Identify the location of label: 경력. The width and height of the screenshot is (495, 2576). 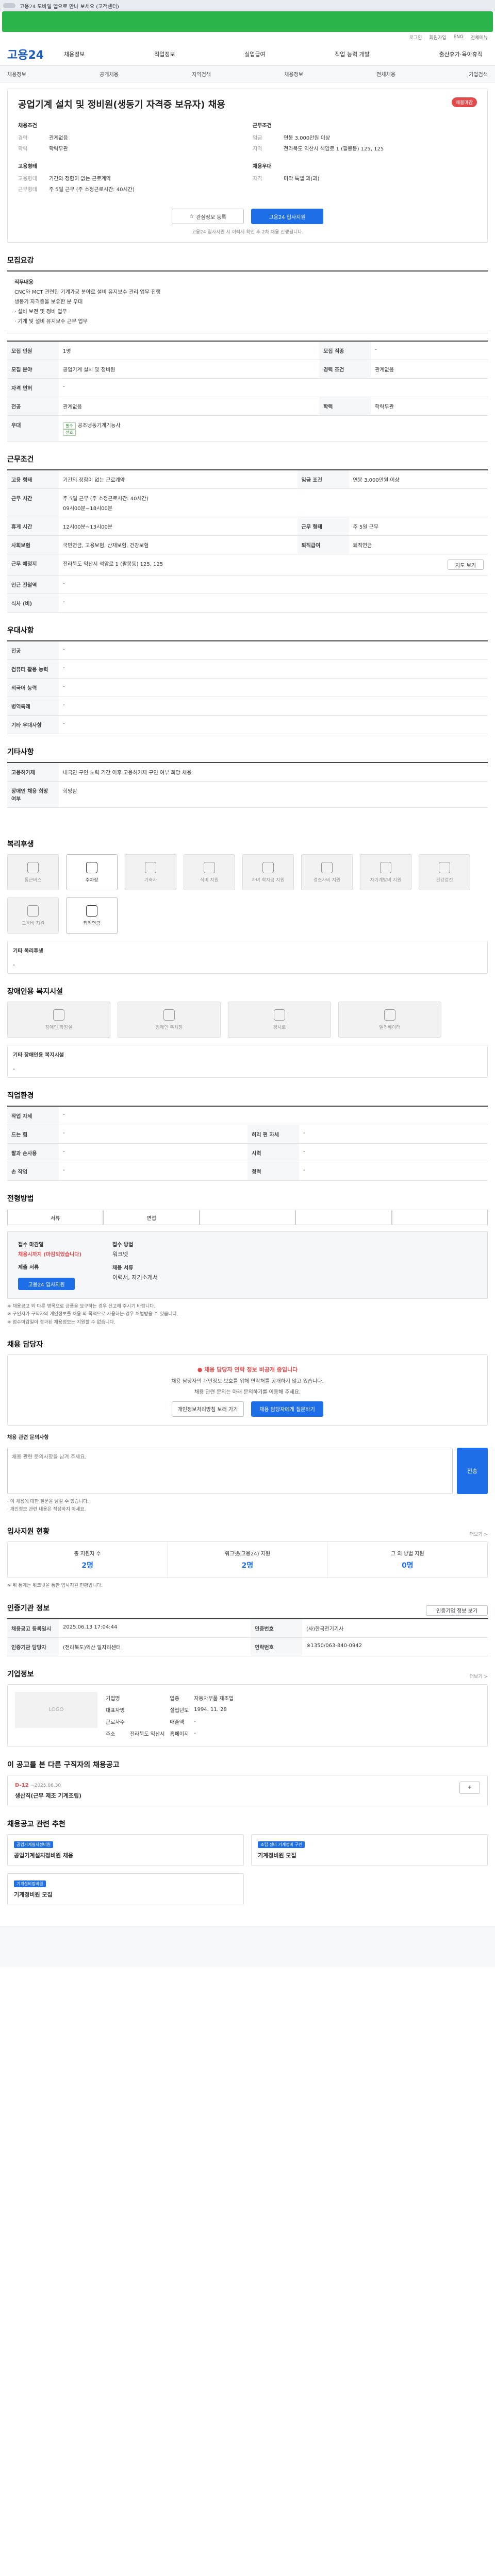
(23, 138).